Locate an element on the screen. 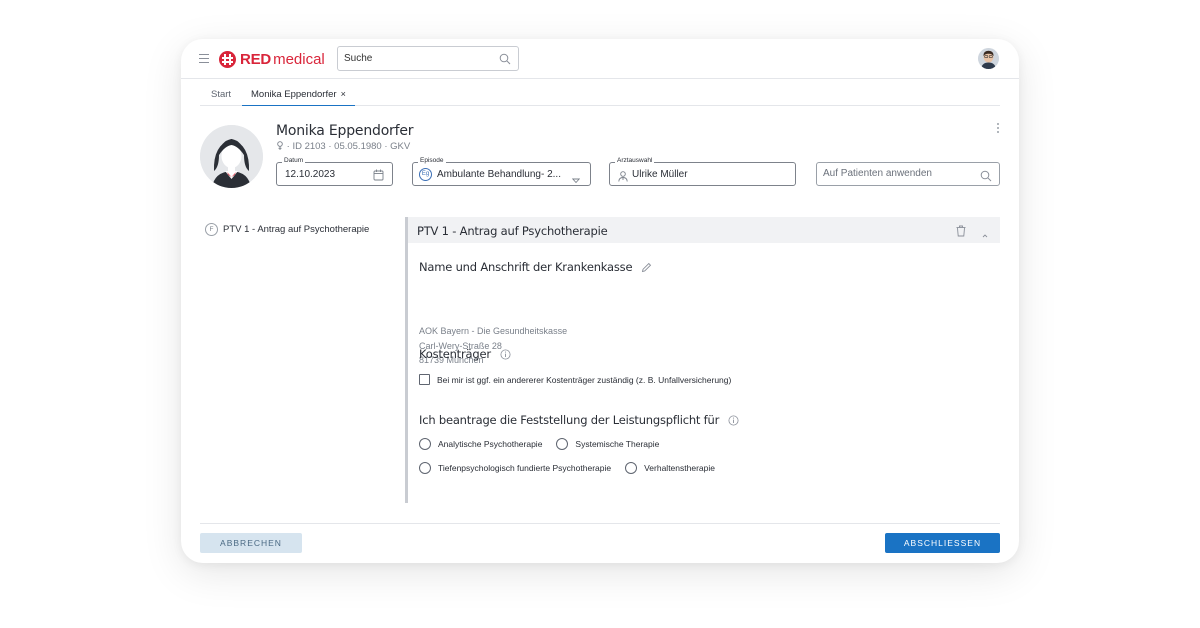 This screenshot has height=628, width=1200. radio-label: Verhaltenstherapie is located at coordinates (679, 468).